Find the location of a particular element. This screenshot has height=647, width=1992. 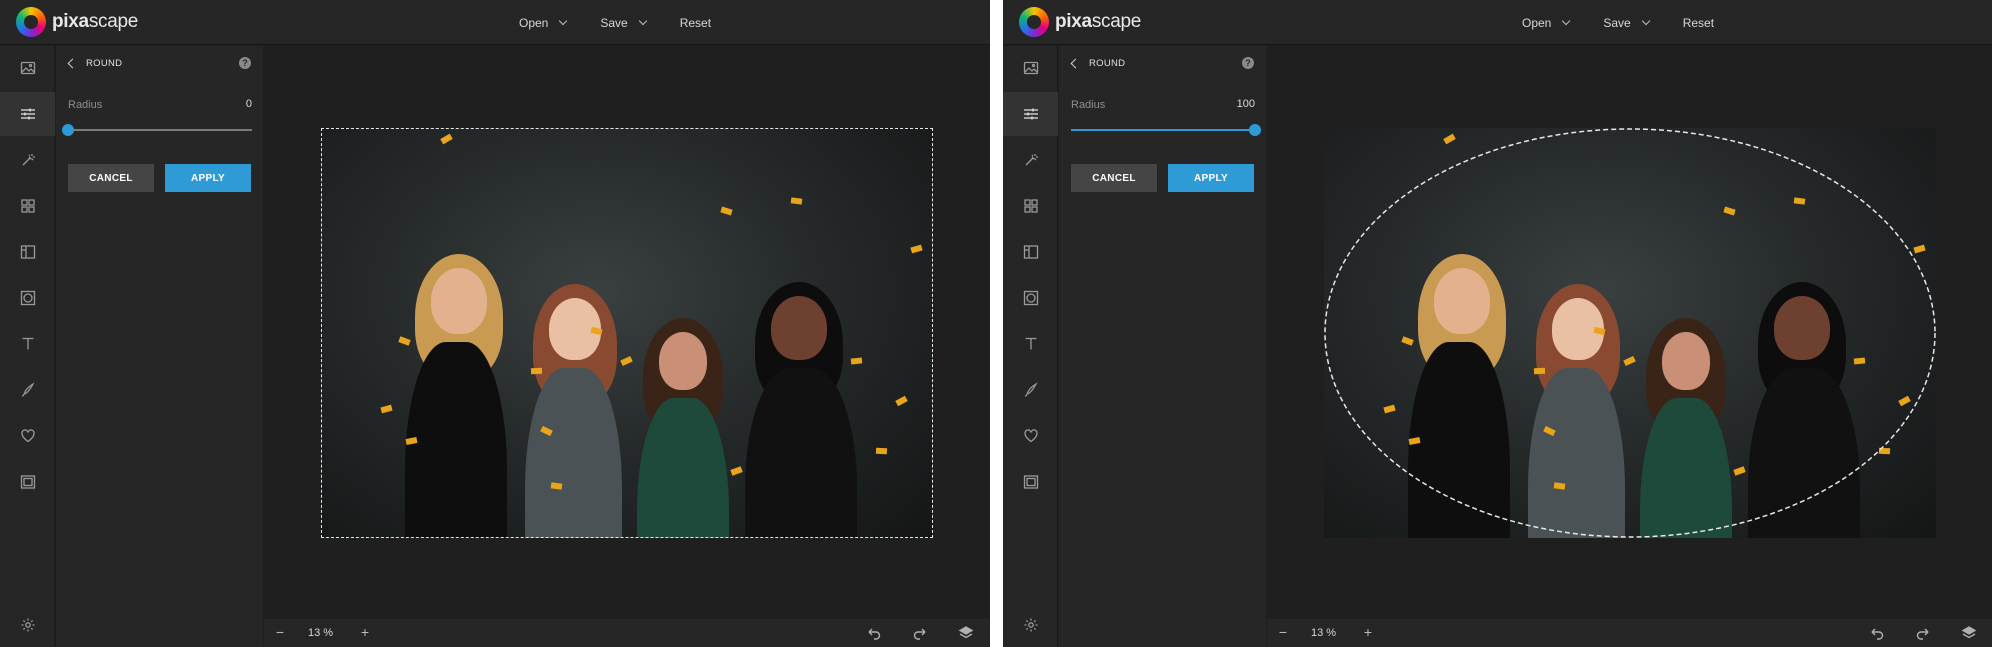

magic-wand-icon is located at coordinates (28, 160).